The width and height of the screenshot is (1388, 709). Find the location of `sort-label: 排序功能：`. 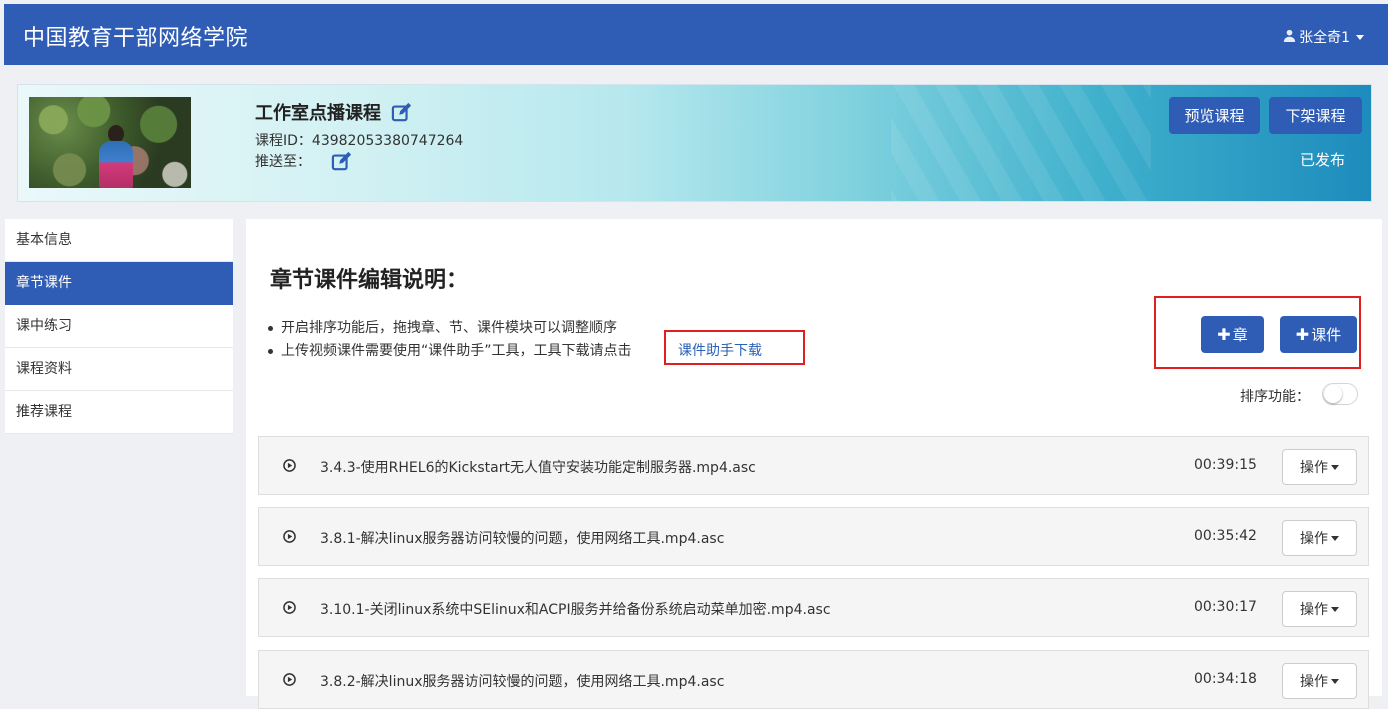

sort-label: 排序功能： is located at coordinates (1275, 397).